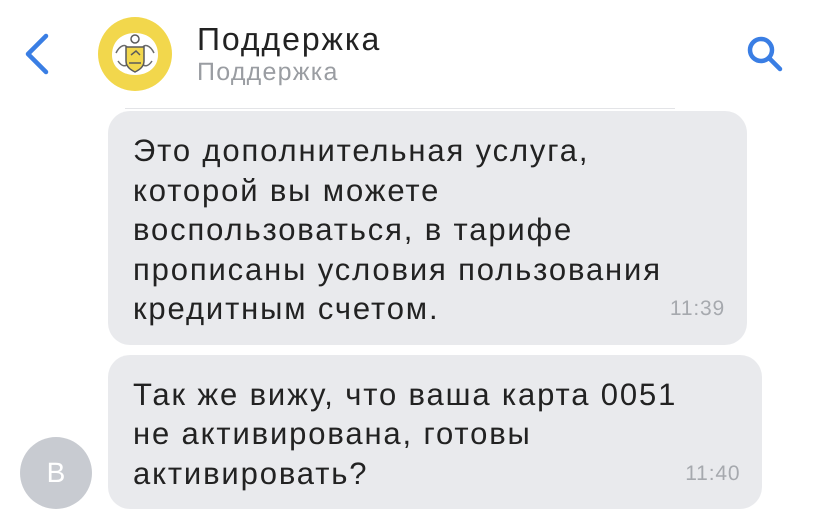  What do you see at coordinates (712, 473) in the screenshot?
I see `message-time: 11:40` at bounding box center [712, 473].